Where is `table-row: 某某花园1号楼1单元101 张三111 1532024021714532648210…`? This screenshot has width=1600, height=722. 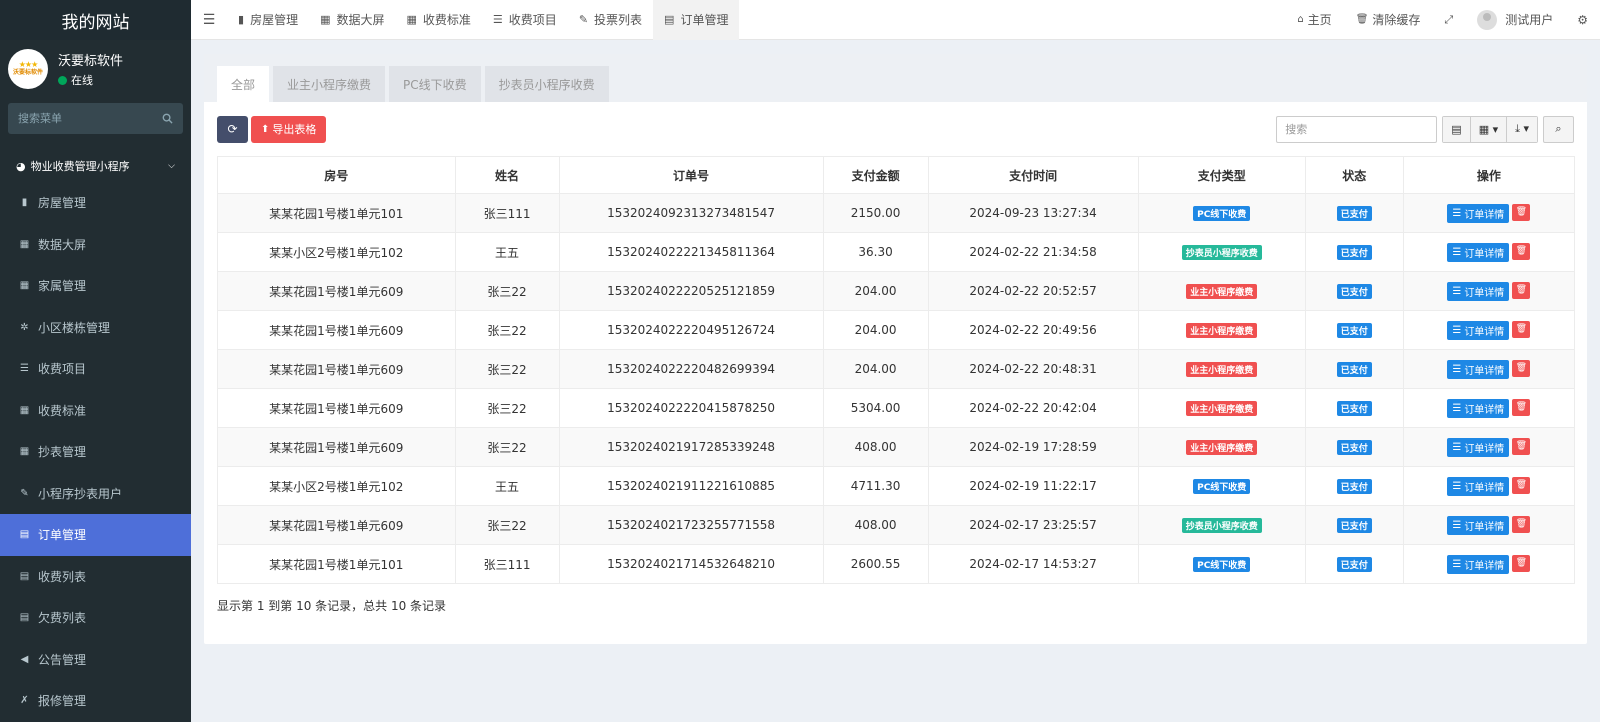 table-row: 某某花园1号楼1单元101 张三111 1532024021714532648210… is located at coordinates (896, 564).